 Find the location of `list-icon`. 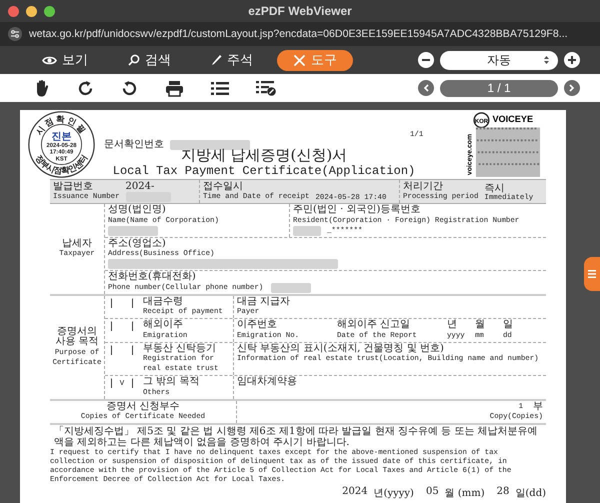

list-icon is located at coordinates (220, 88).